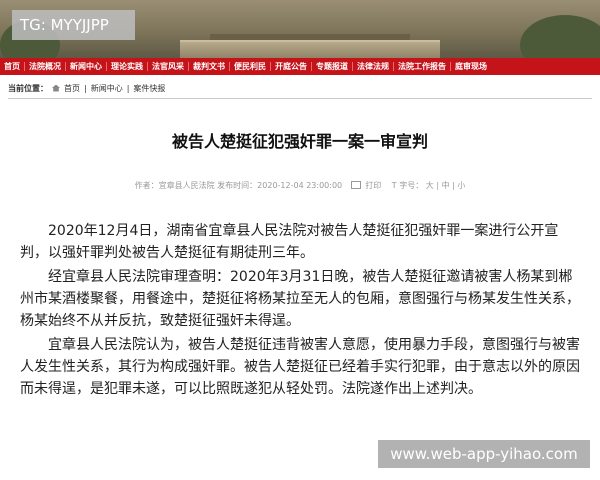 Image resolution: width=600 pixels, height=480 pixels. What do you see at coordinates (238, 185) in the screenshot?
I see `article-author-date: 作者：宜章县人民法院 发布时间：2020-12-04 23:00:00` at bounding box center [238, 185].